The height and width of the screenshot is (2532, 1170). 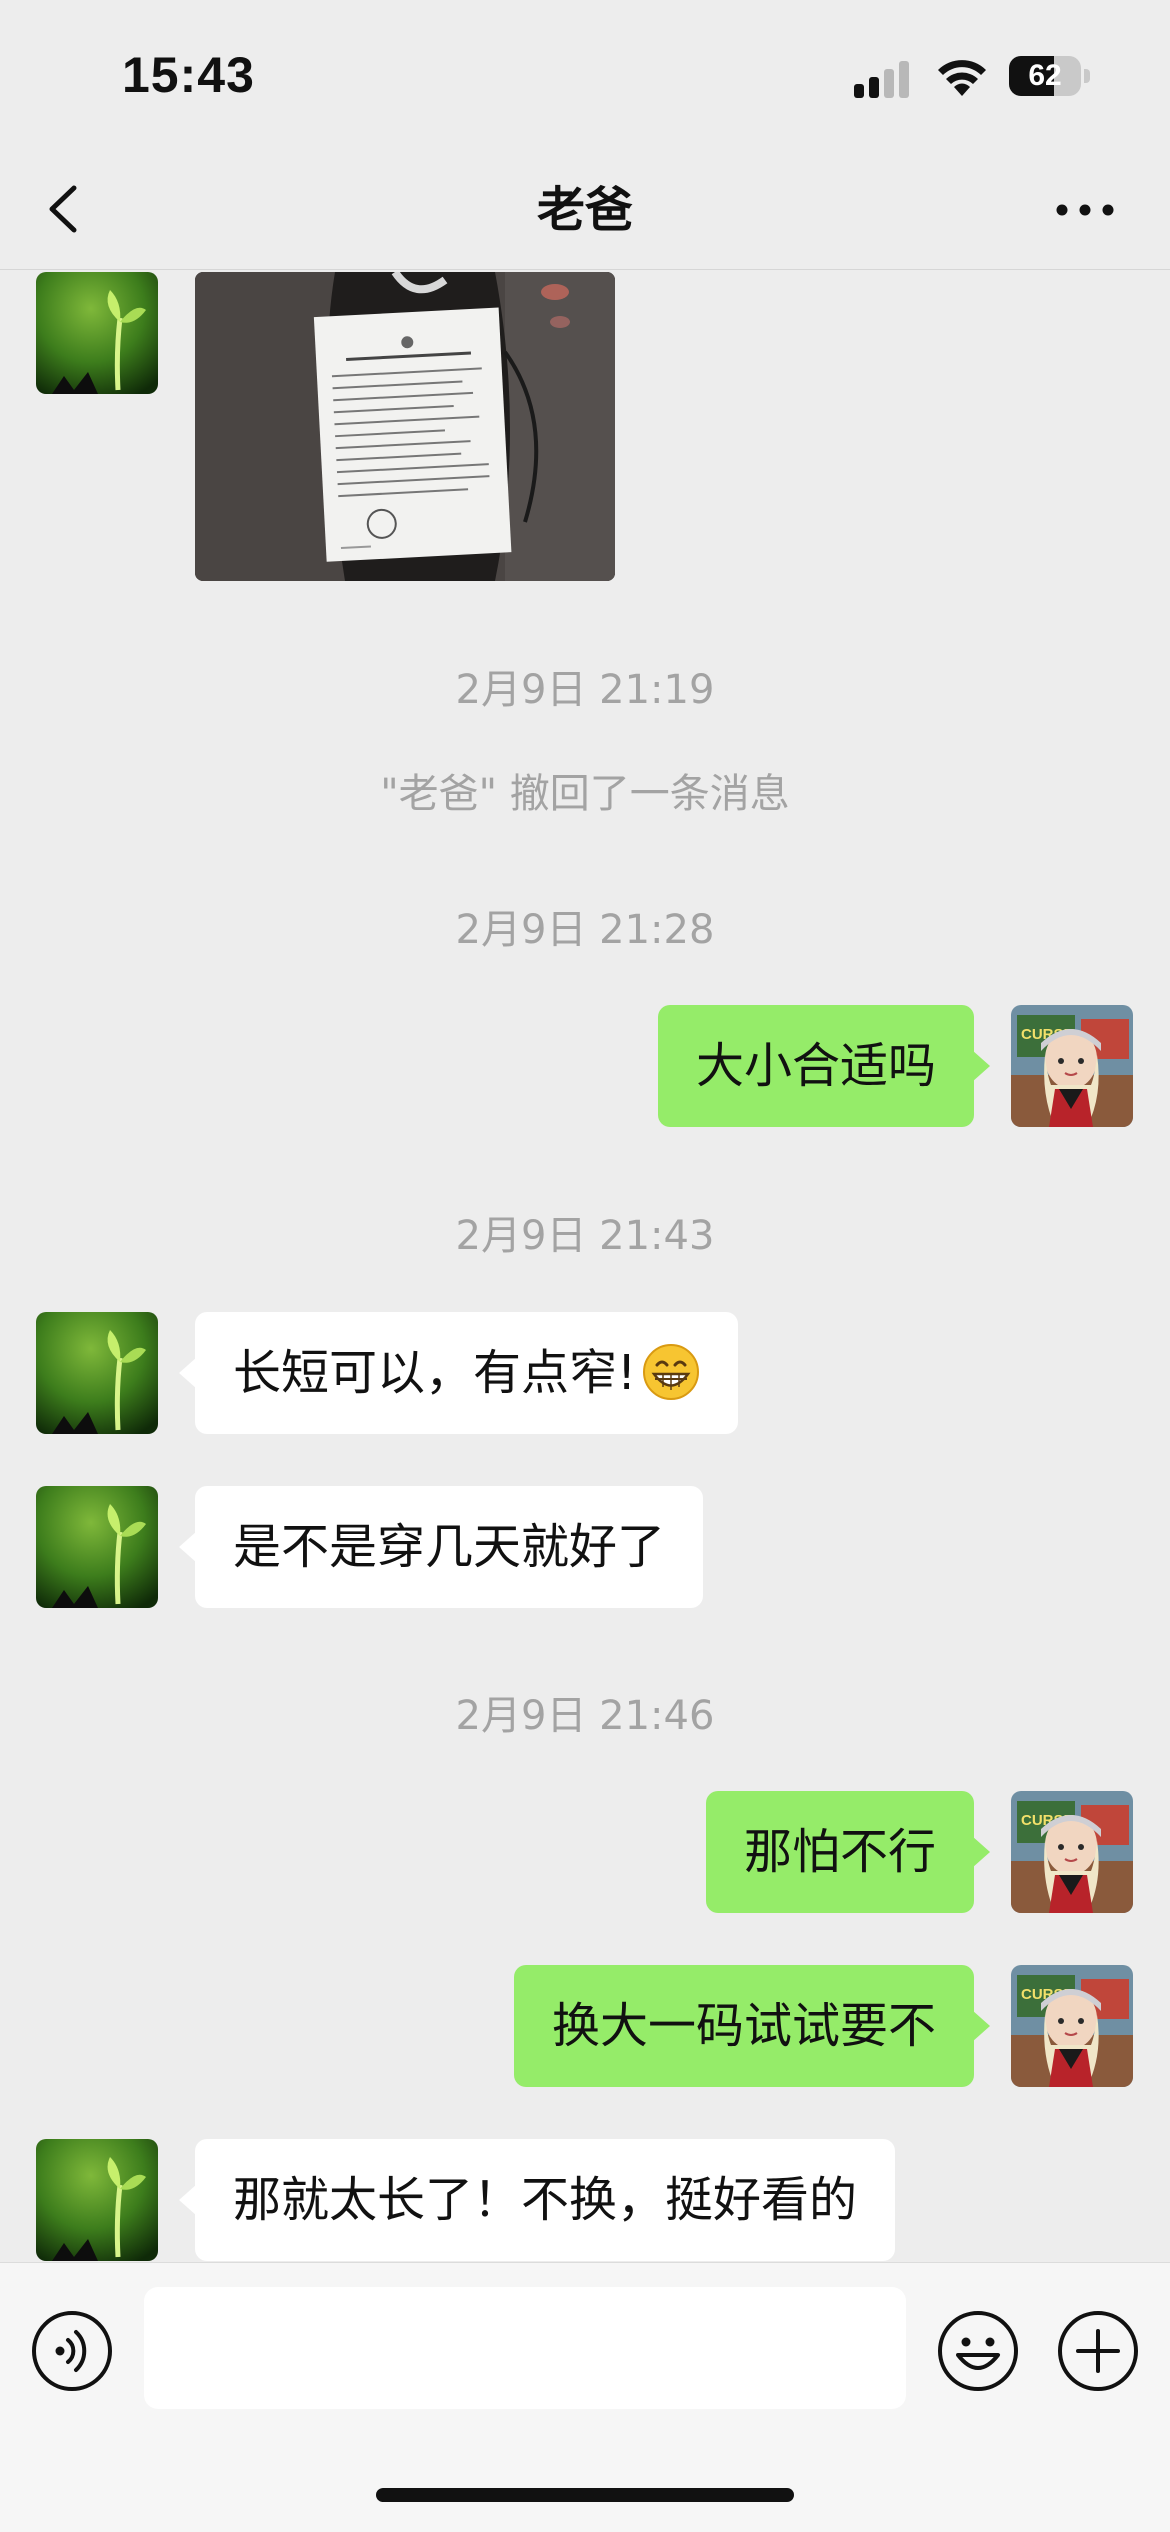 I want to click on back-button, so click(x=68, y=209).